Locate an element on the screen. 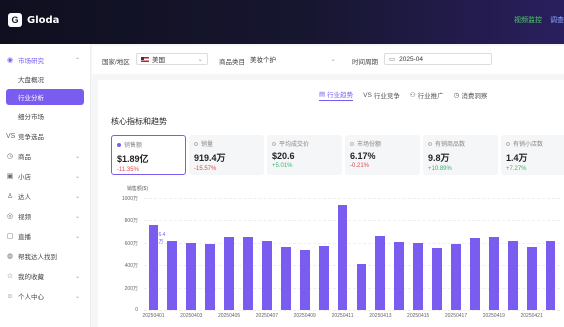 The height and width of the screenshot is (327, 564). data-label: 6.4万 is located at coordinates (162, 238).